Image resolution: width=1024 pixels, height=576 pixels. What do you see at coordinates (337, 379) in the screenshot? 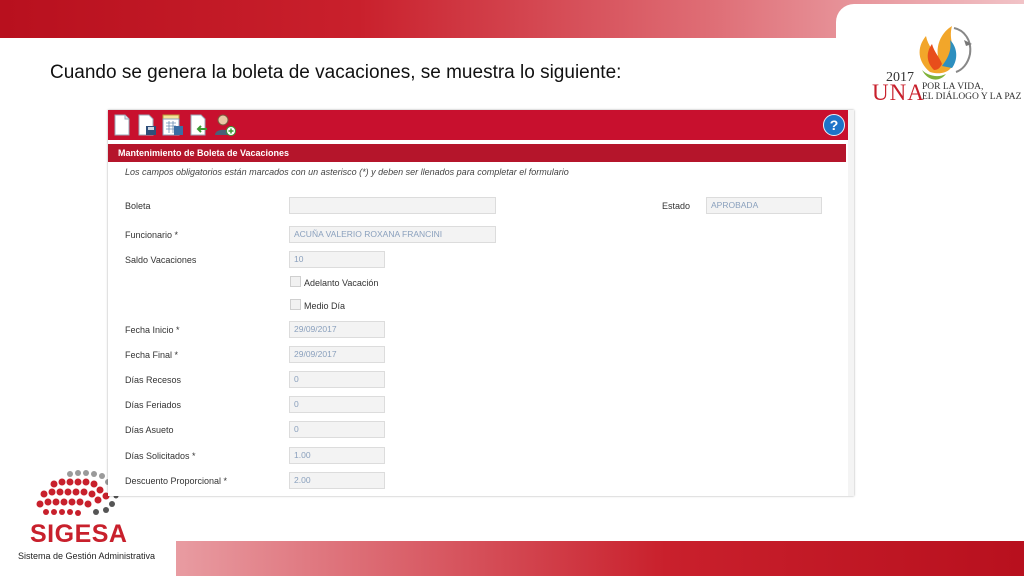
I see `dias-recesos-field: 0` at bounding box center [337, 379].